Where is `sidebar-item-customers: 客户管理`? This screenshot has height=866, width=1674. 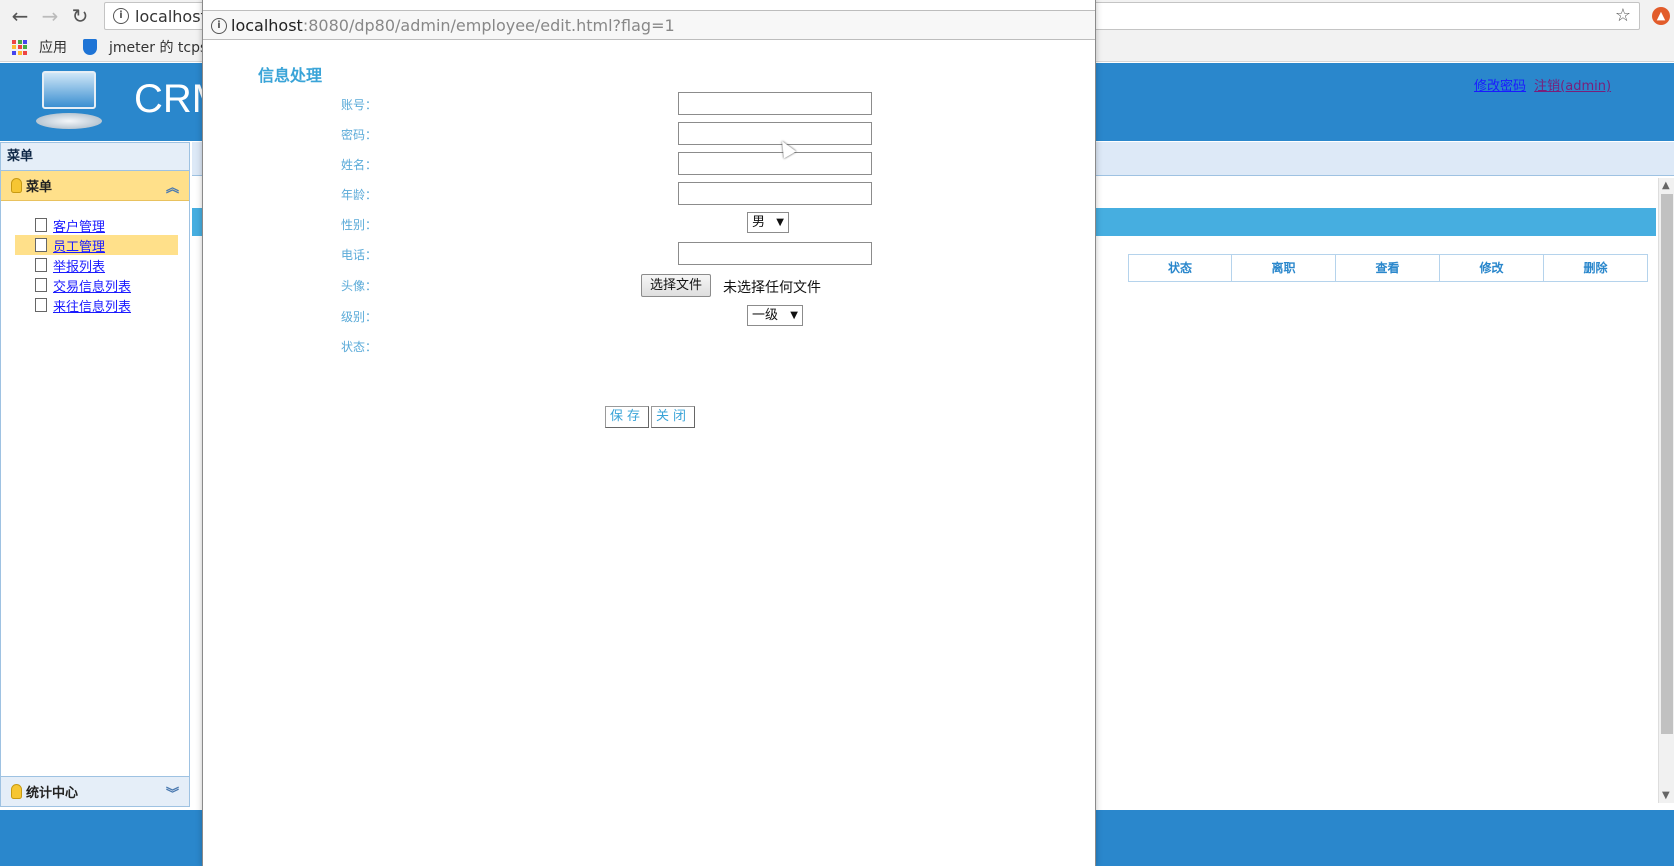 sidebar-item-customers: 客户管理 is located at coordinates (96, 225).